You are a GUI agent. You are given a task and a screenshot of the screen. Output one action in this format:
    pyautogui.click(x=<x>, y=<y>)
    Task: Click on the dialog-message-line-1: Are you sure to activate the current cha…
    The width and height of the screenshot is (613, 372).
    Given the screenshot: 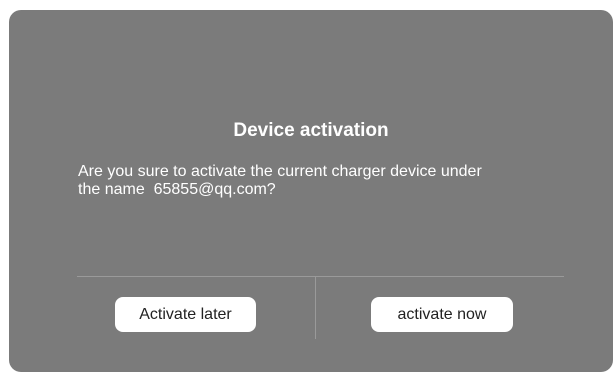 What is the action you would take?
    pyautogui.click(x=280, y=171)
    